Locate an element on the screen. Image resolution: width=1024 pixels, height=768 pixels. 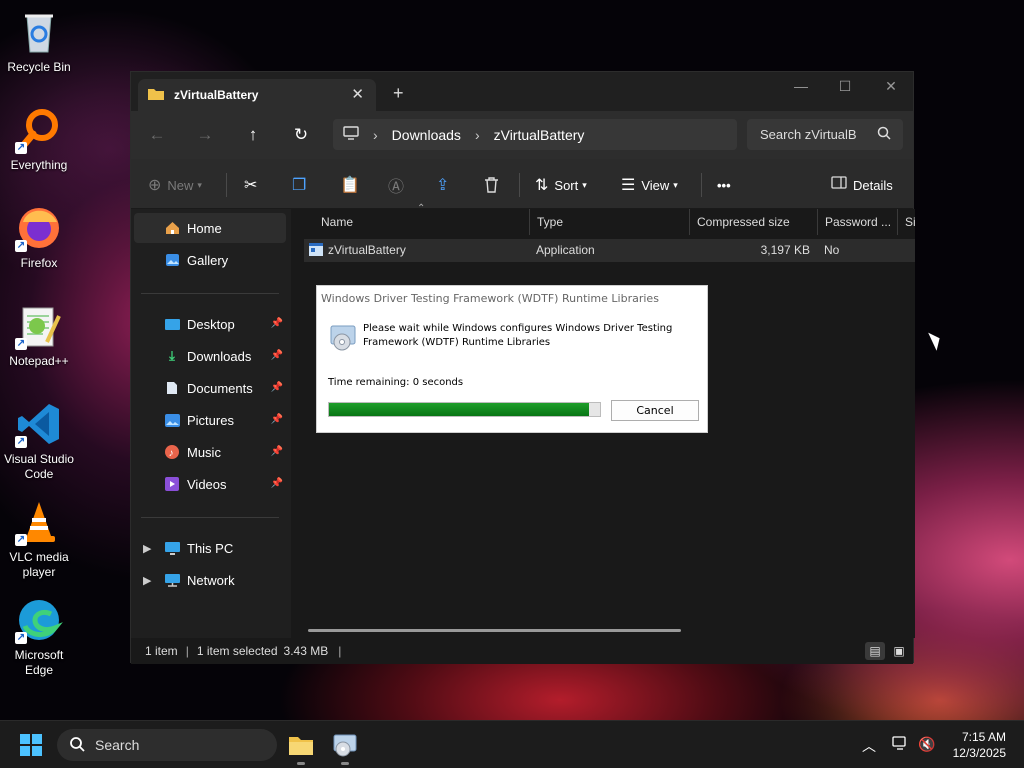
file-password: No is located at coordinates (832, 250).